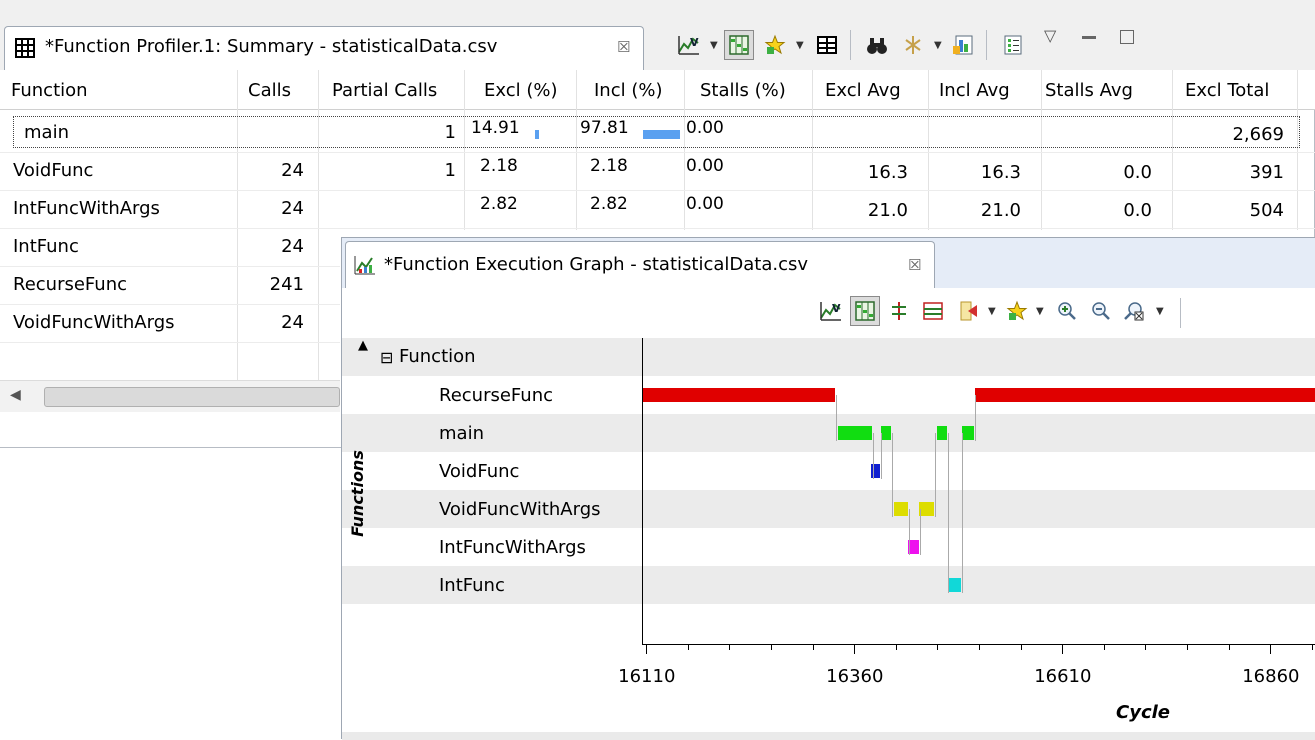 The width and height of the screenshot is (1315, 740). What do you see at coordinates (537, 134) in the screenshot?
I see `excl-pct-bar` at bounding box center [537, 134].